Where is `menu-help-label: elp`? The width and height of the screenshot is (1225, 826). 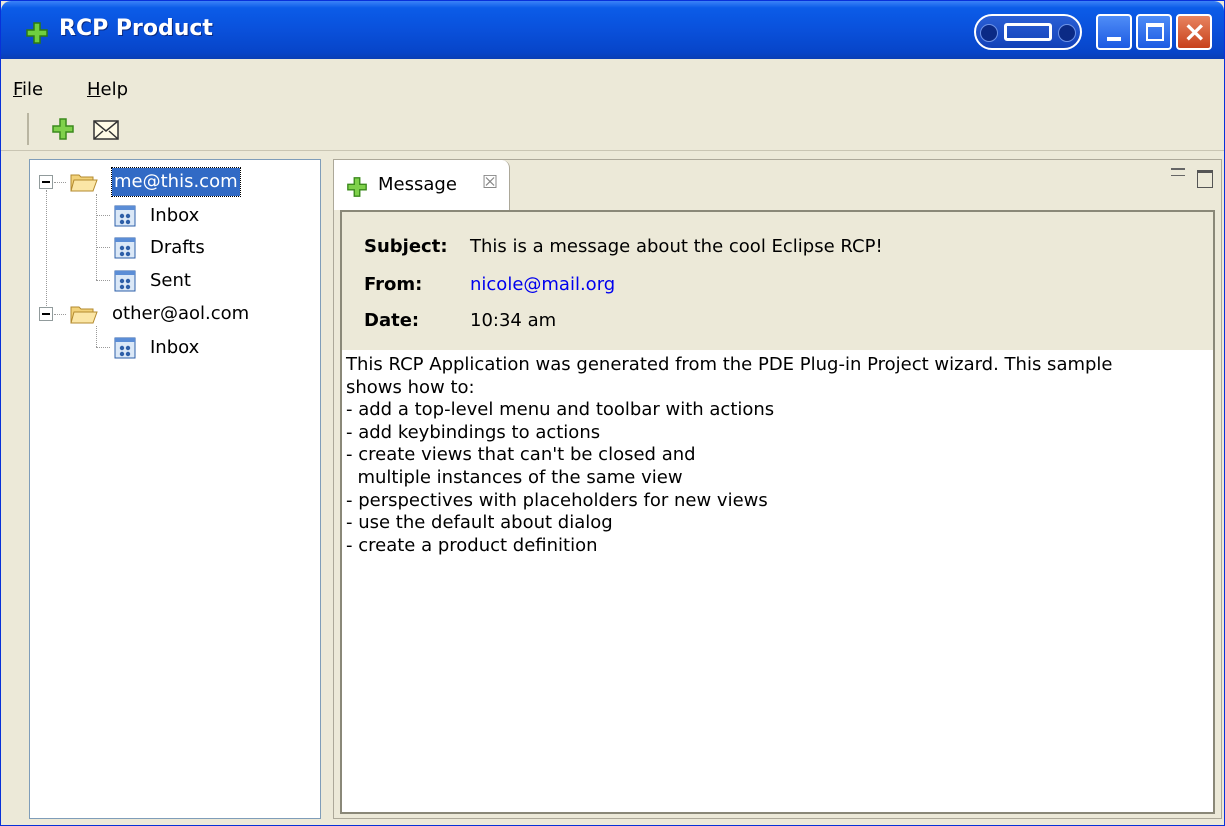
menu-help-label: elp is located at coordinates (114, 89).